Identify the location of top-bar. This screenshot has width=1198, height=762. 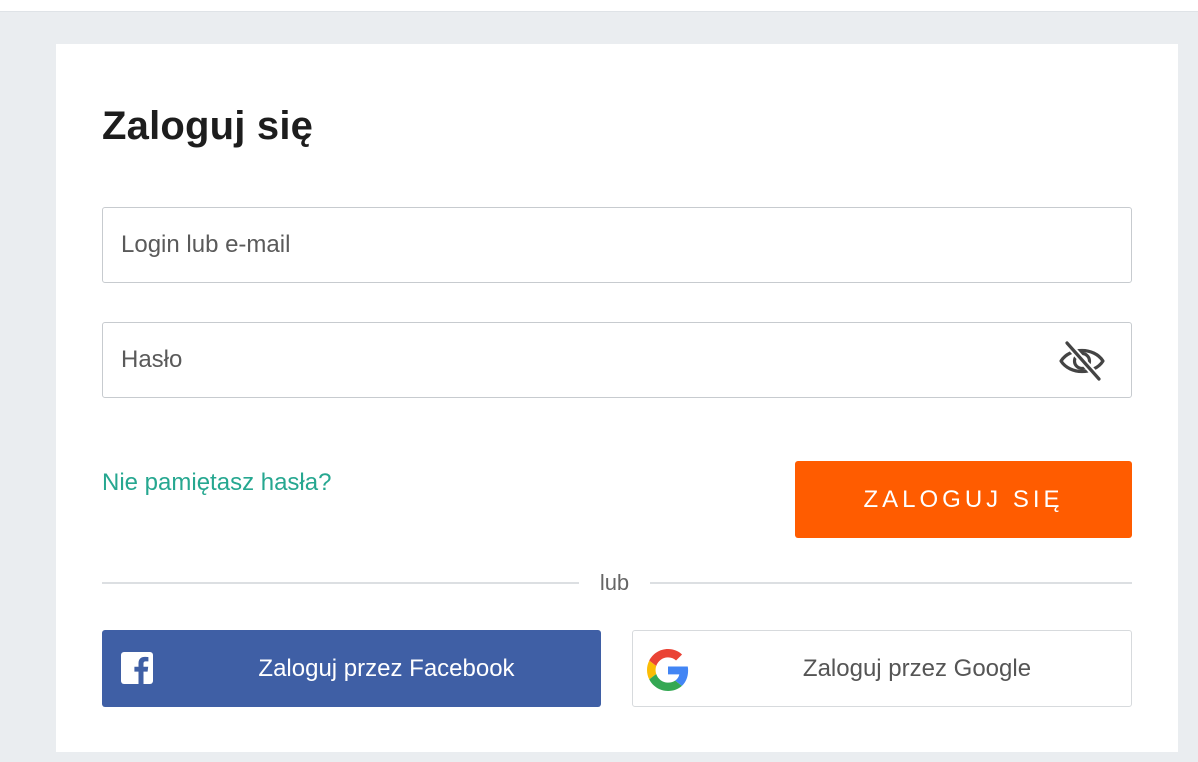
(599, 6).